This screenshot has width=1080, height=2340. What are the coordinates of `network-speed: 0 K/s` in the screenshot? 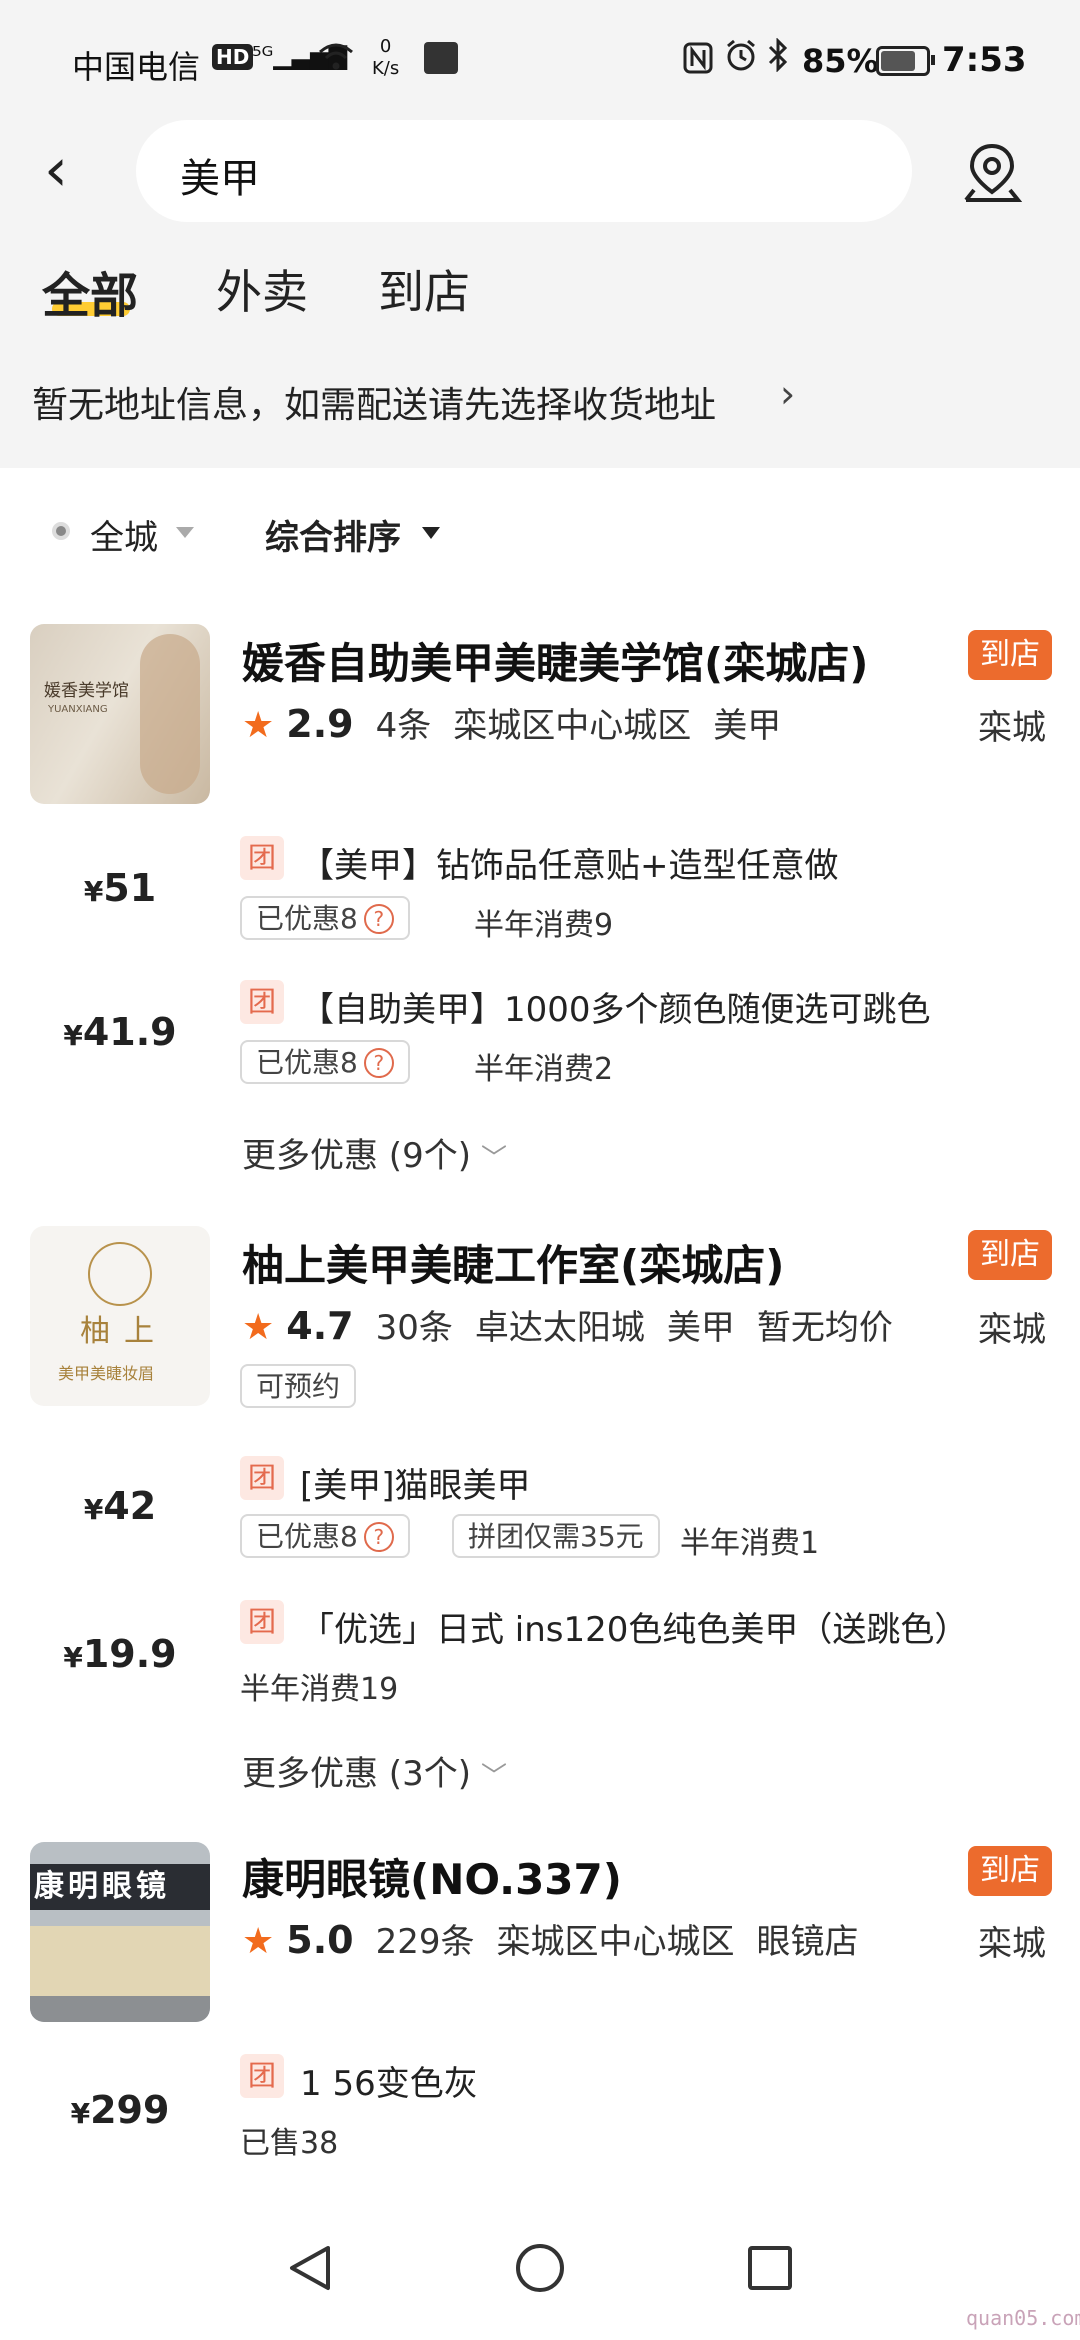 It's located at (386, 57).